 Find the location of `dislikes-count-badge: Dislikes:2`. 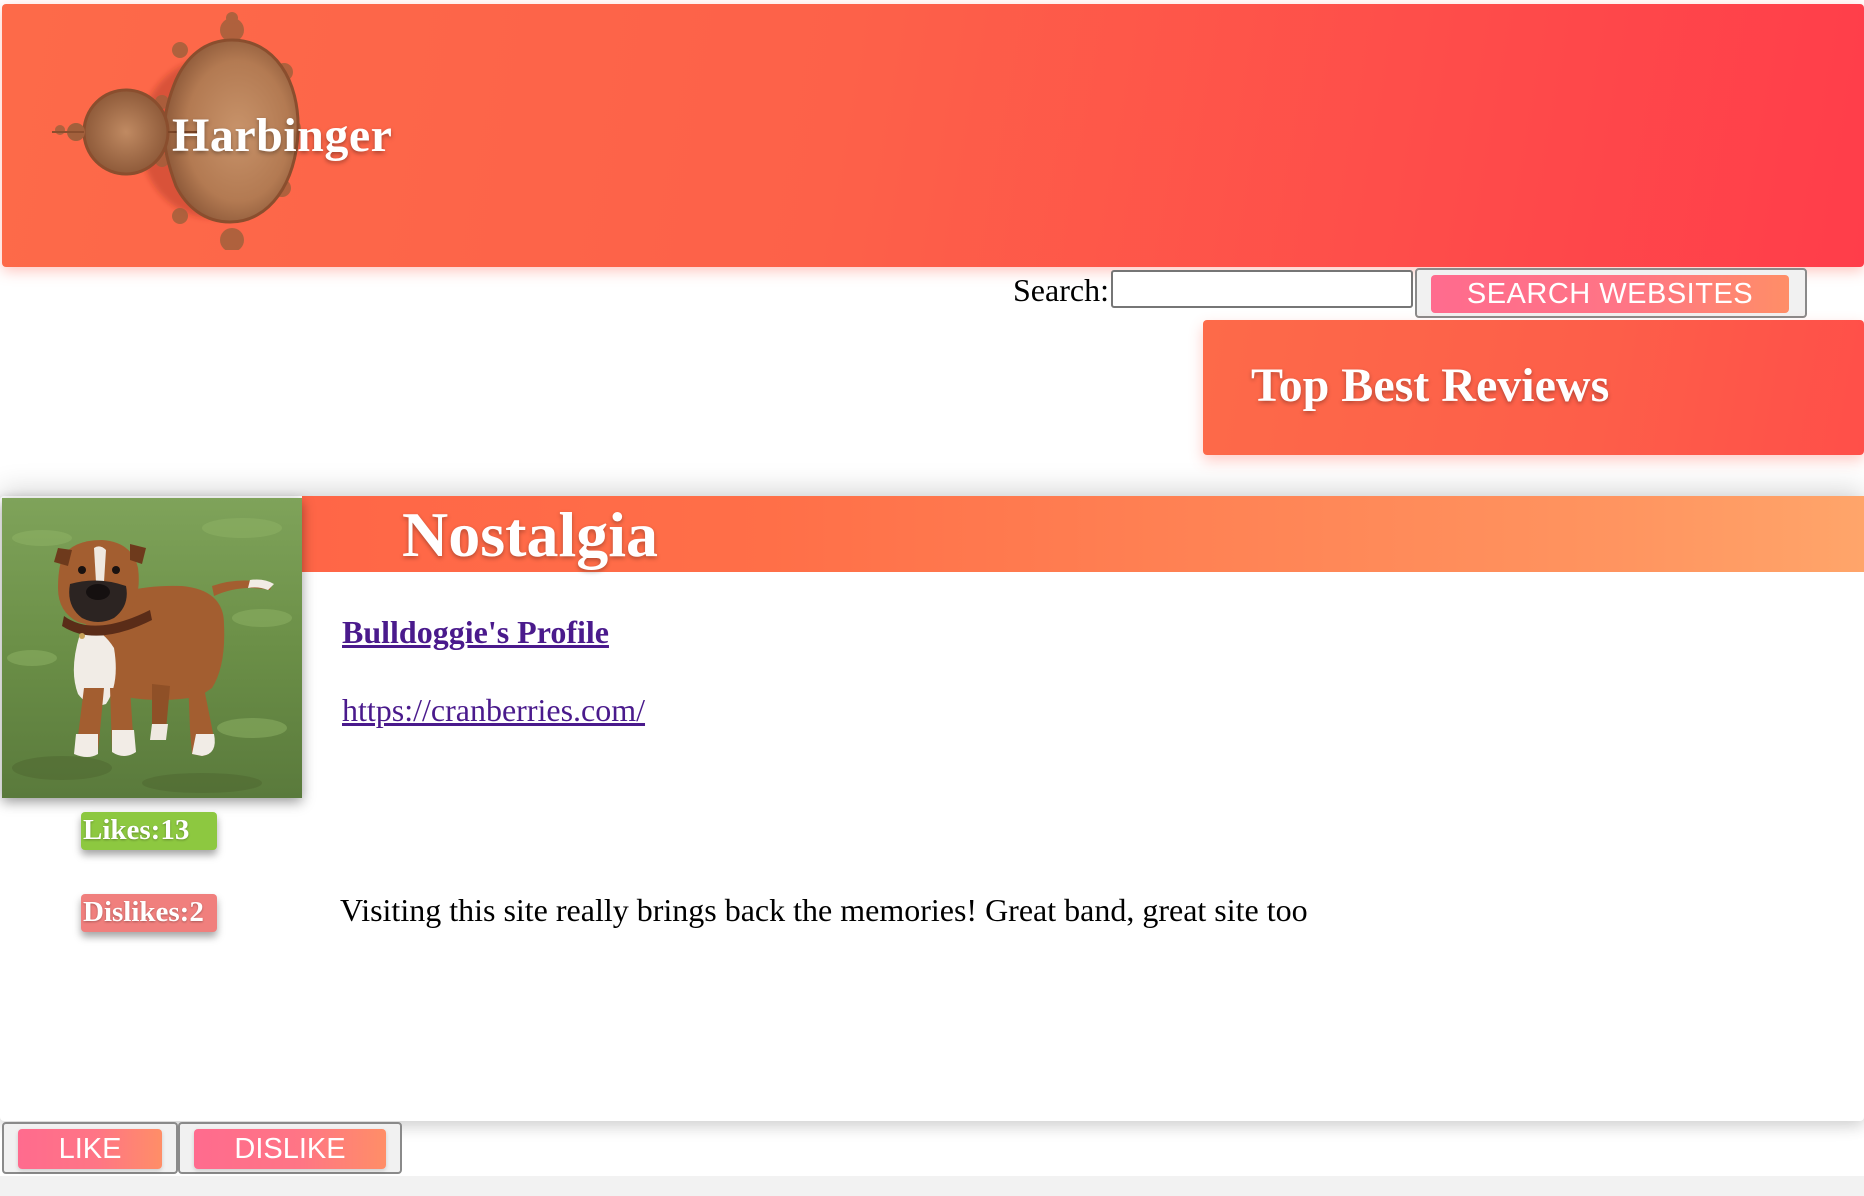

dislikes-count-badge: Dislikes:2 is located at coordinates (149, 913).